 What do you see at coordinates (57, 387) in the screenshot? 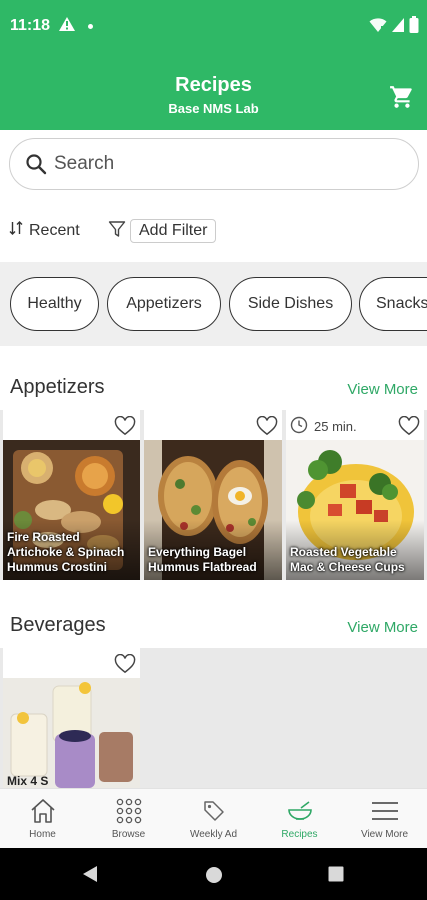
I see `section-title-appetizers: Appetizers` at bounding box center [57, 387].